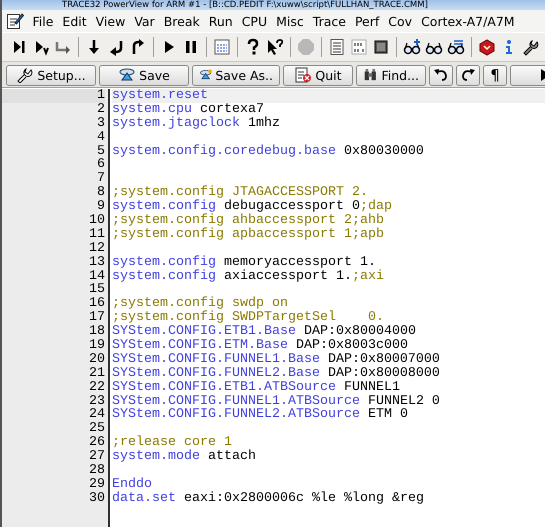 This screenshot has height=527, width=545. Describe the element at coordinates (96, 346) in the screenshot. I see `line-number: 19` at that location.